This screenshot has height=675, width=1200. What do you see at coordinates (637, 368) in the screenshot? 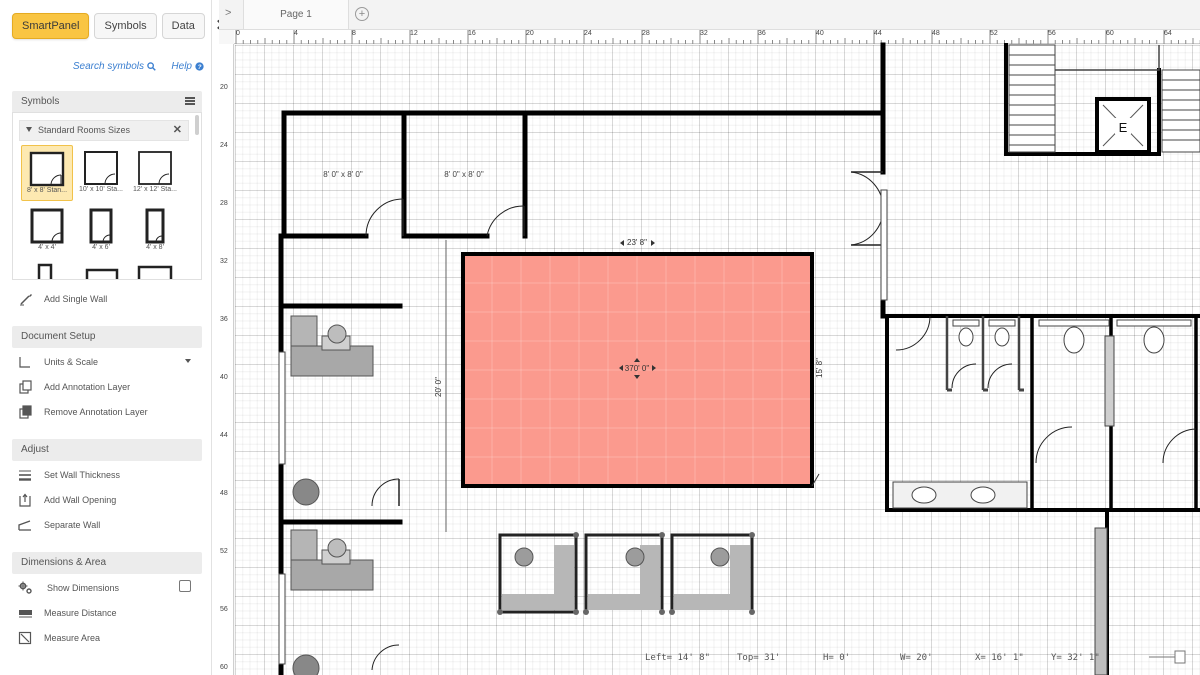
I see `area-dimension: 370' 0"` at bounding box center [637, 368].